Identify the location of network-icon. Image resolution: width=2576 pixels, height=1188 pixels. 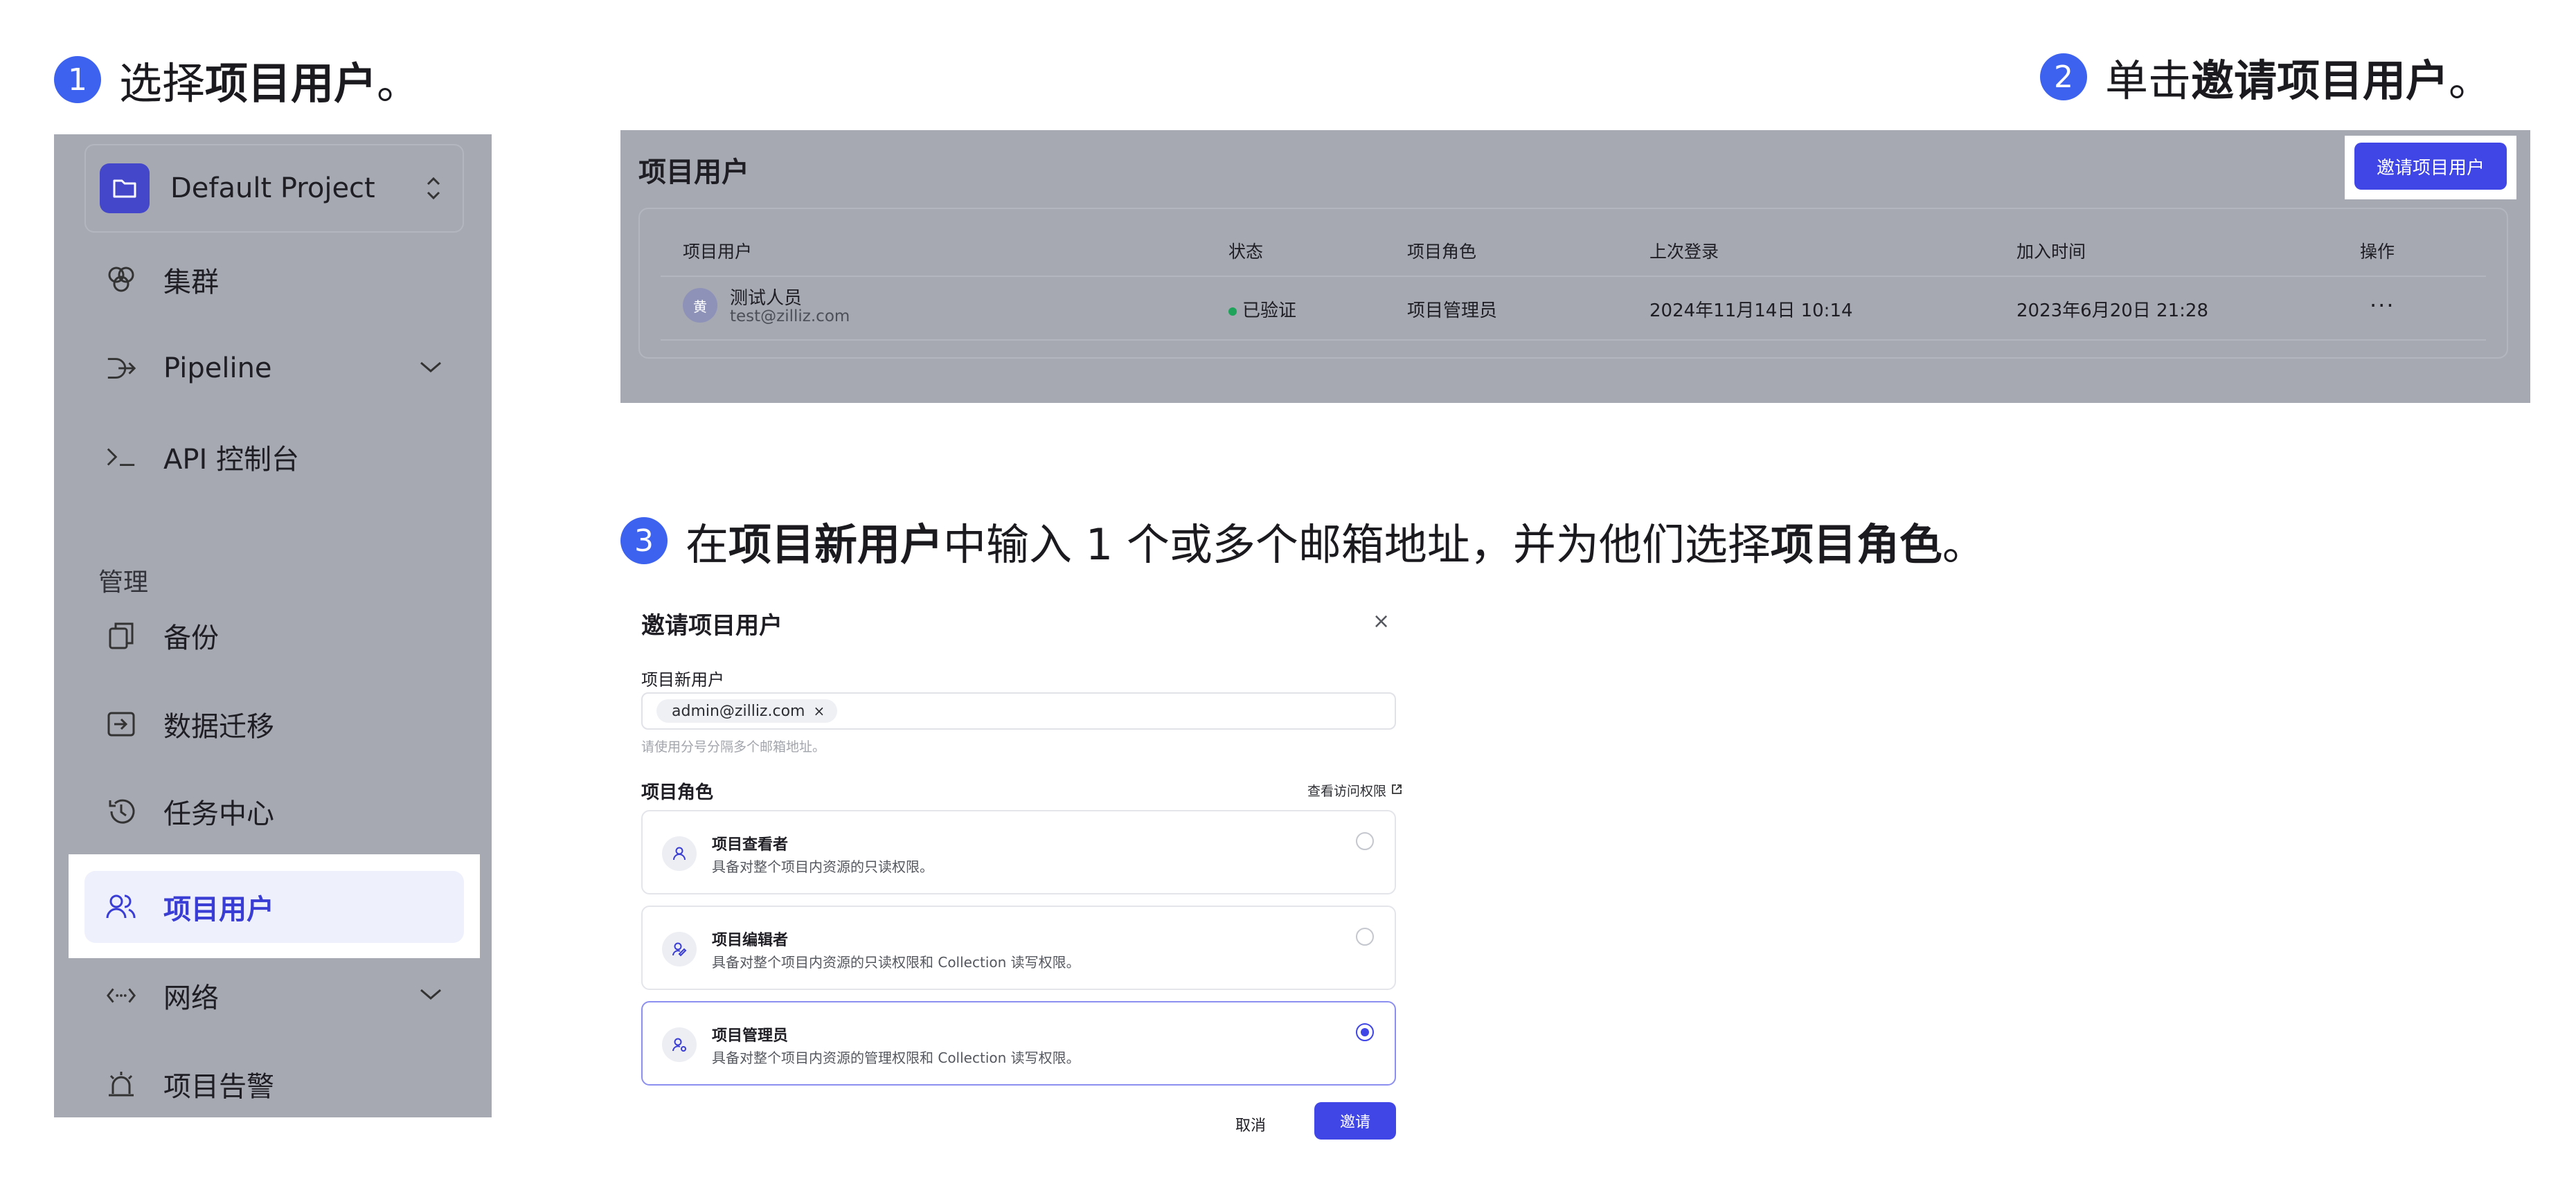
(121, 995).